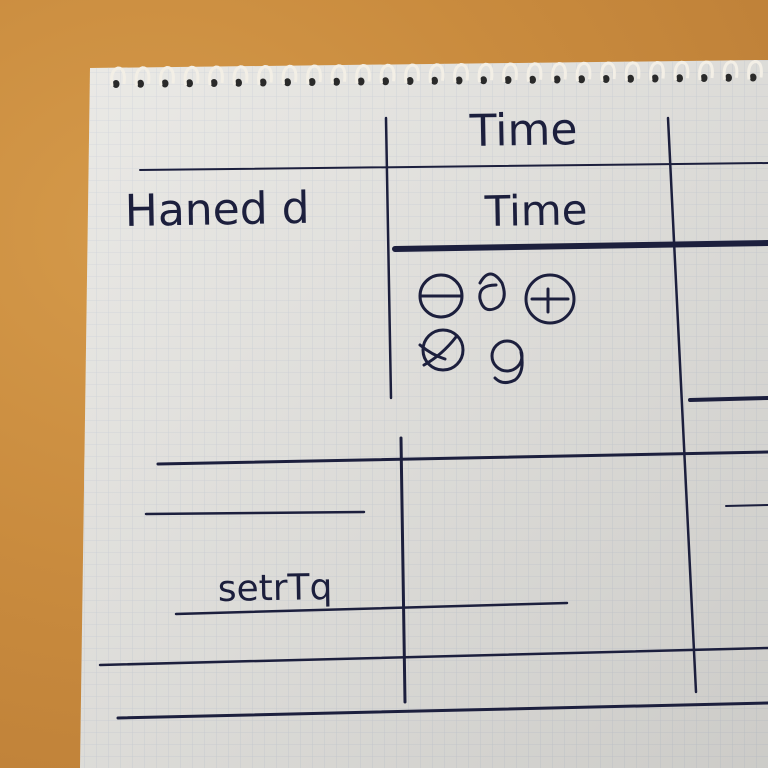 Image resolution: width=768 pixels, height=768 pixels. Describe the element at coordinates (523, 130) in the screenshot. I see `header-top-text: Time` at that location.